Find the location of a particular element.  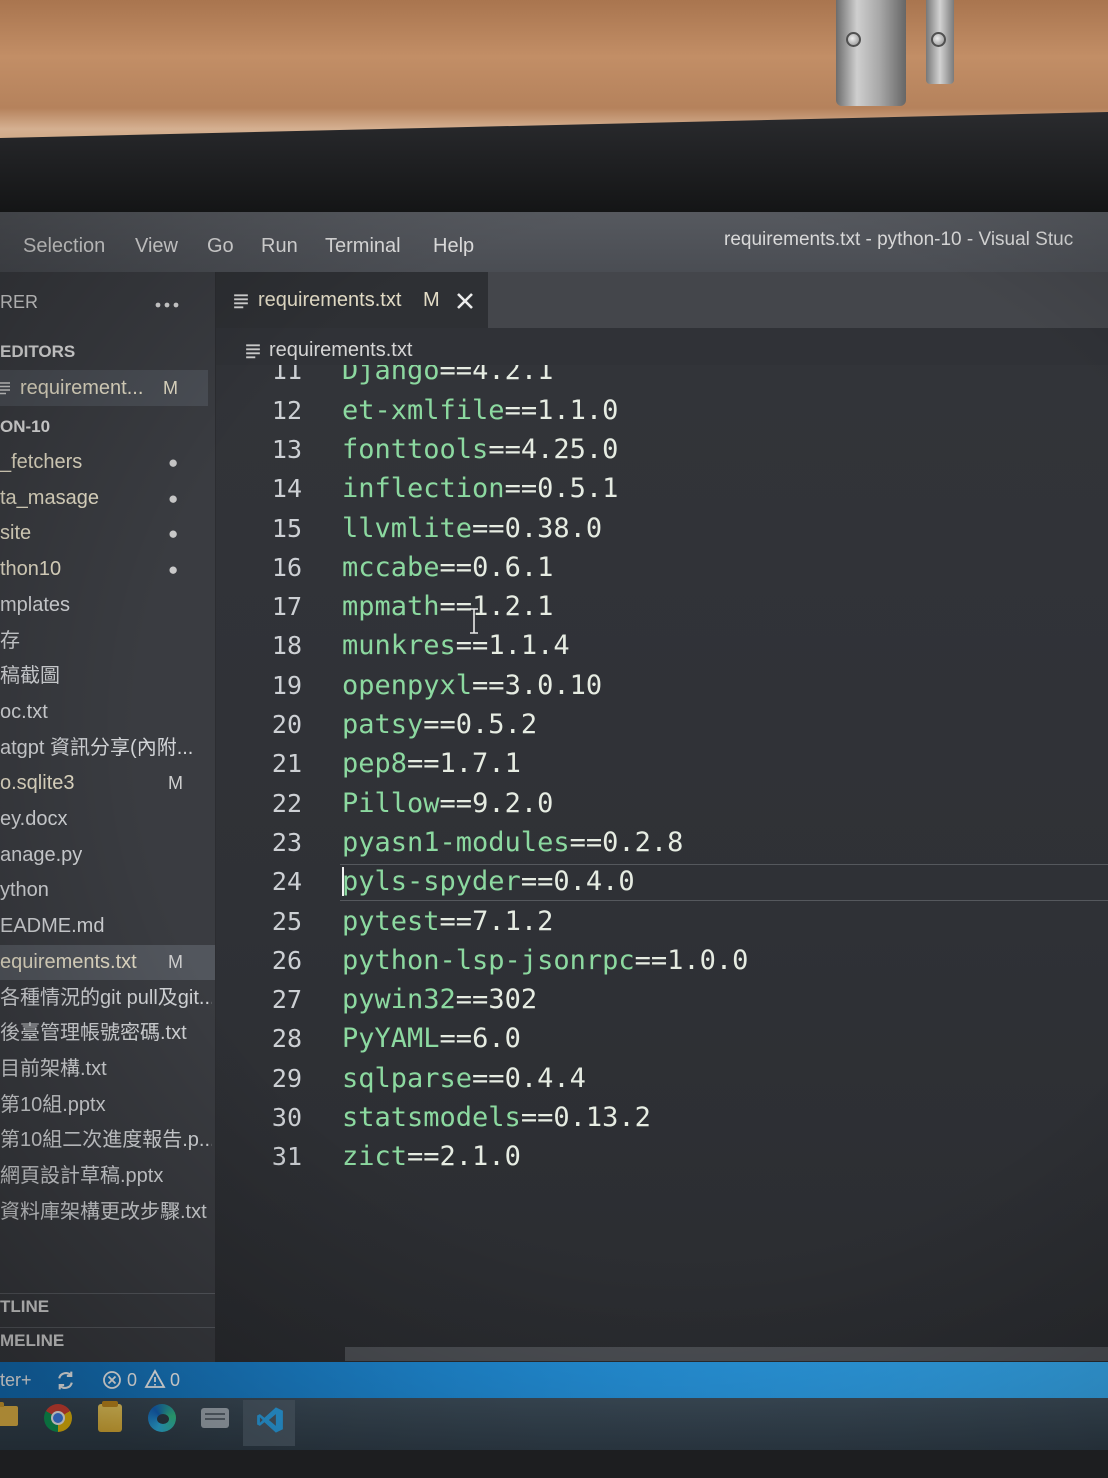

code-line: 20 patsy==0.5.2 is located at coordinates (662, 724).